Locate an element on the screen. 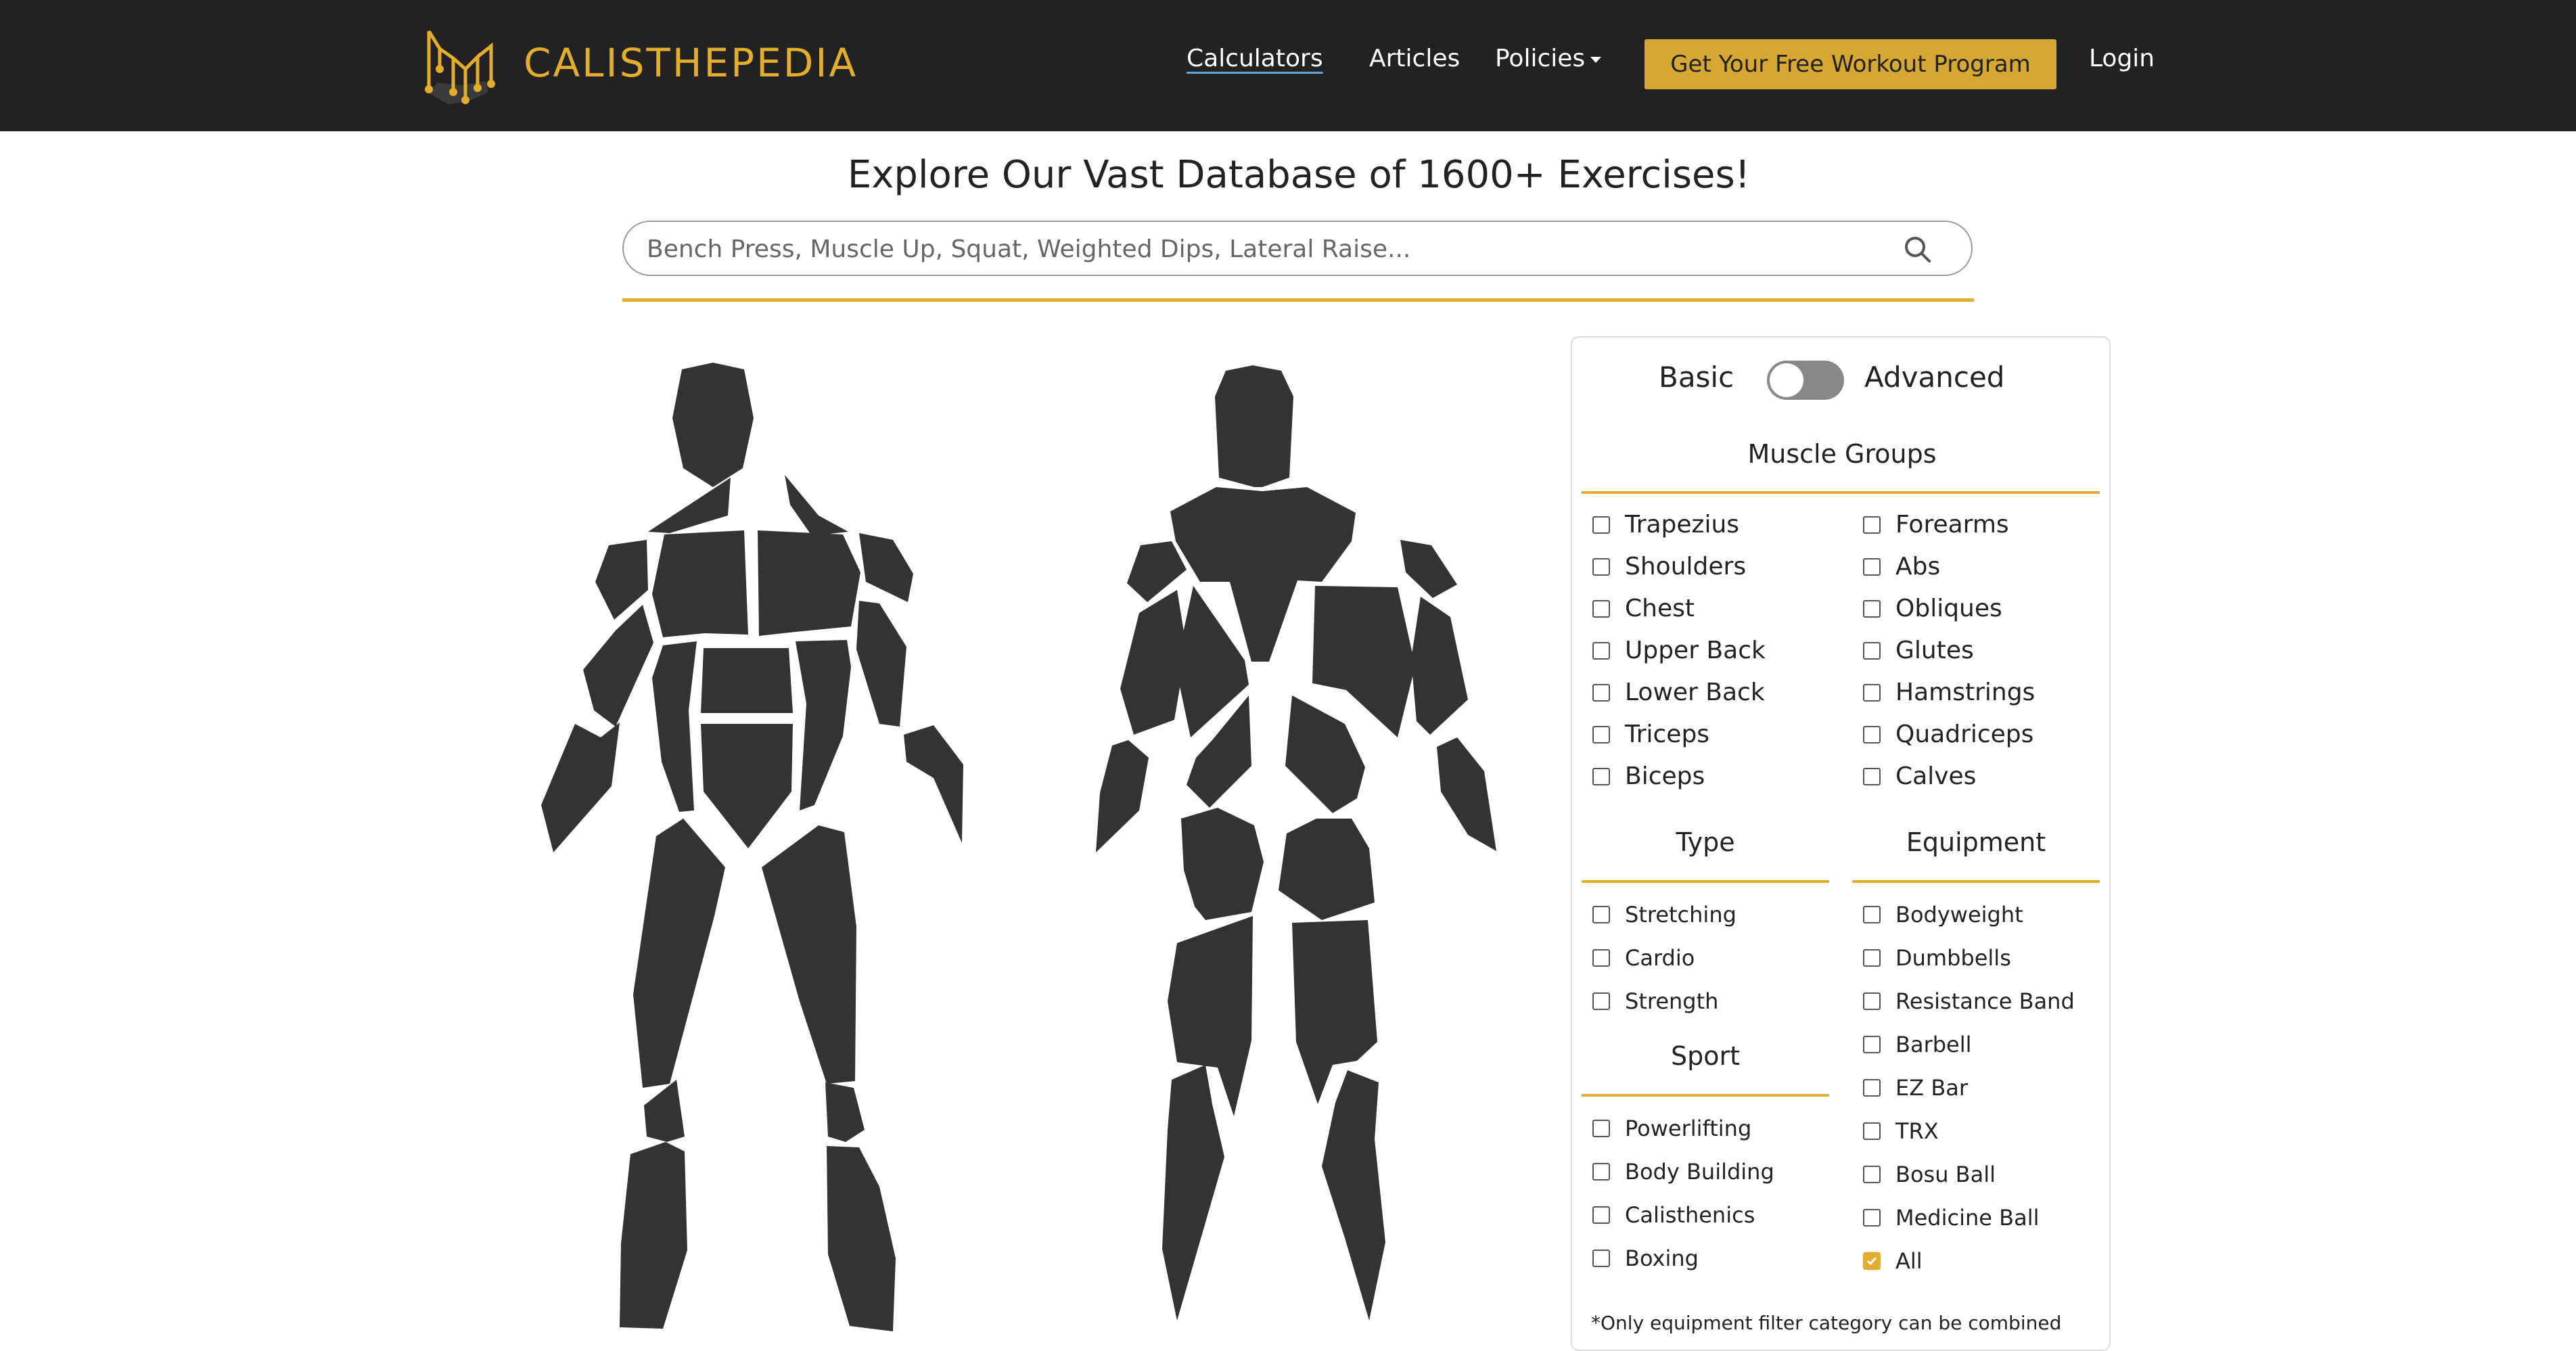 This screenshot has height=1351, width=2576. back-shoulder-right is located at coordinates (1428, 569).